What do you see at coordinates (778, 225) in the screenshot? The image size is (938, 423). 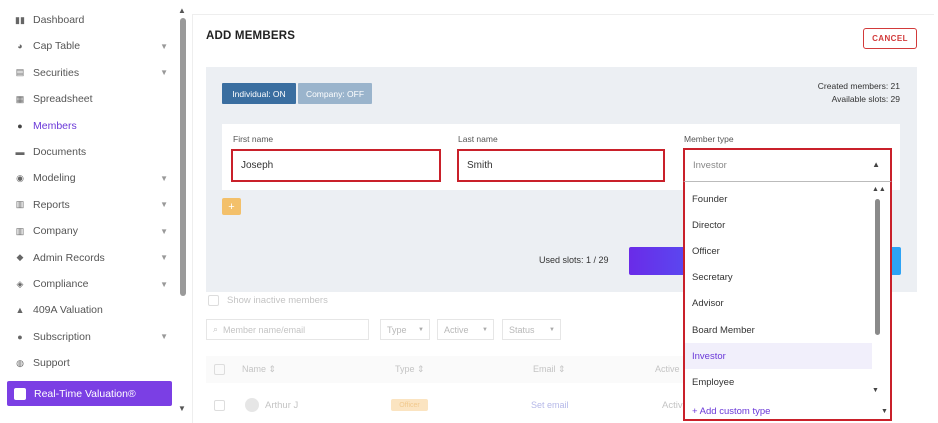 I see `member-type-option-director: Director` at bounding box center [778, 225].